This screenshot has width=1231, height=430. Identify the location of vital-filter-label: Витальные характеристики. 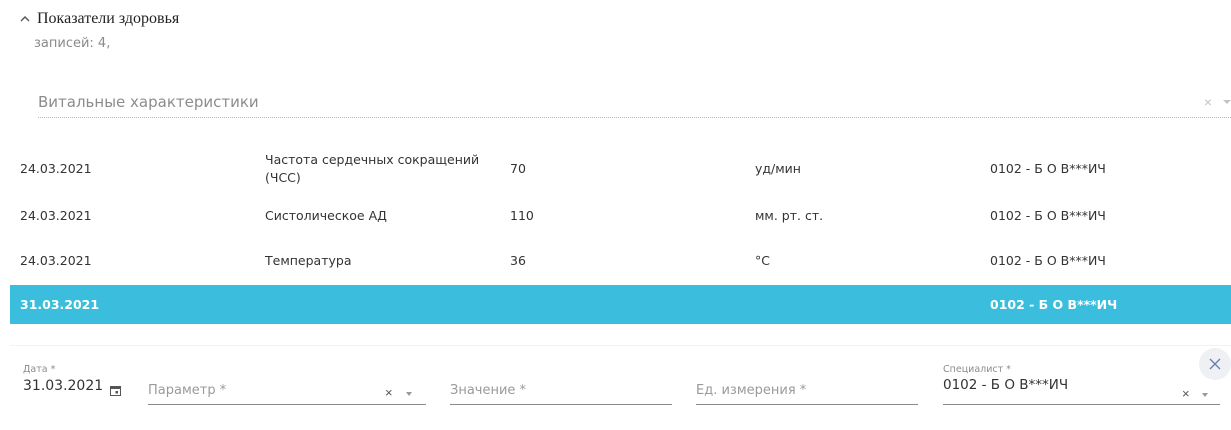
(148, 102).